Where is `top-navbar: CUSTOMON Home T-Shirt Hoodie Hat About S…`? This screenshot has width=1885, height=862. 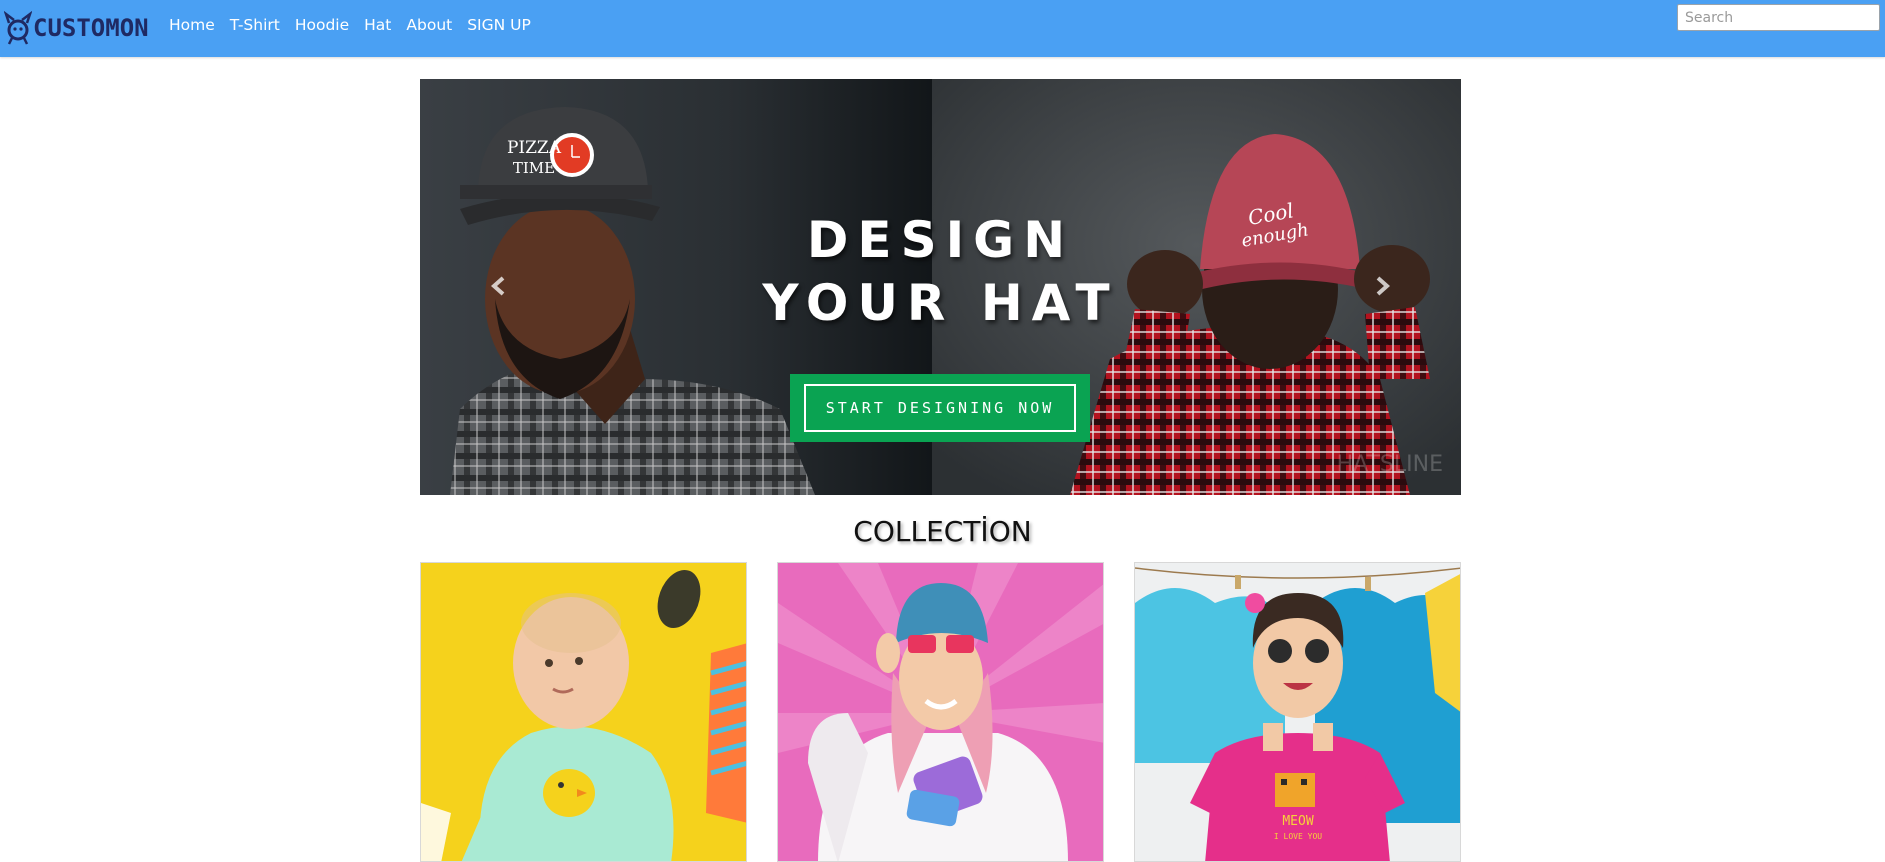
top-navbar: CUSTOMON Home T-Shirt Hoodie Hat About S… is located at coordinates (942, 28).